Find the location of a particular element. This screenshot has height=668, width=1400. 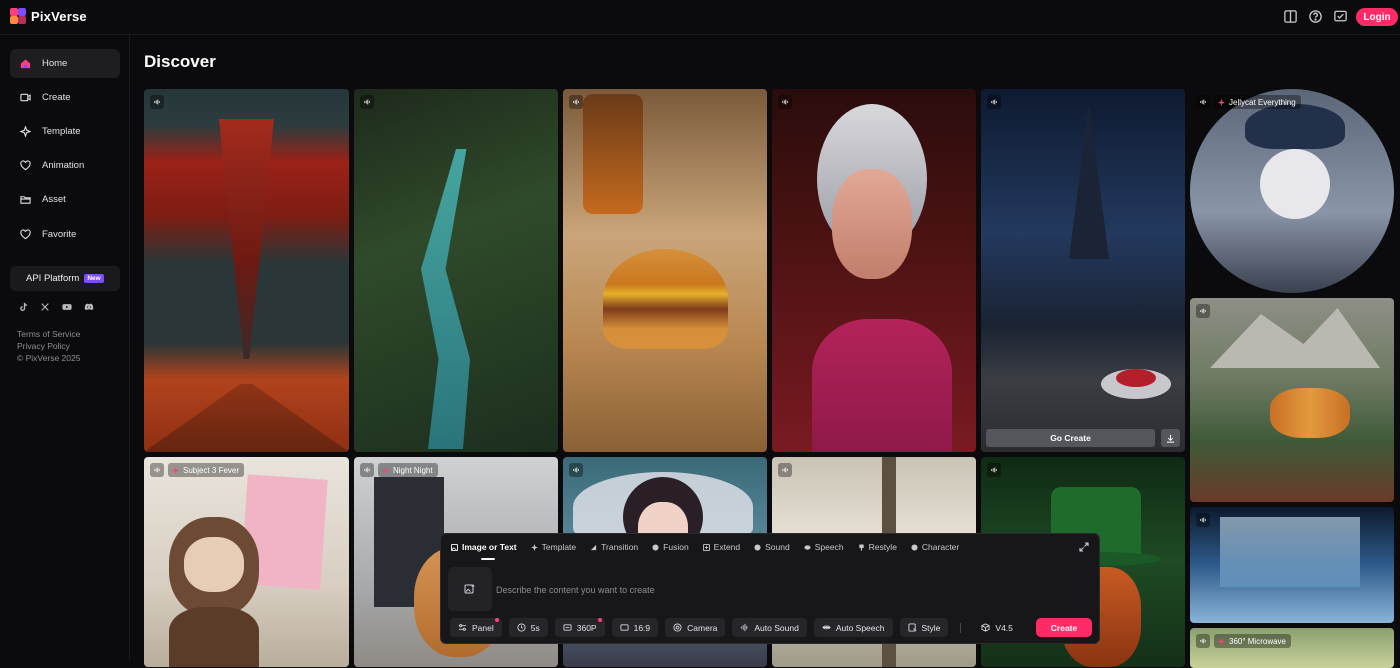

sparkle-icon is located at coordinates (385, 470).